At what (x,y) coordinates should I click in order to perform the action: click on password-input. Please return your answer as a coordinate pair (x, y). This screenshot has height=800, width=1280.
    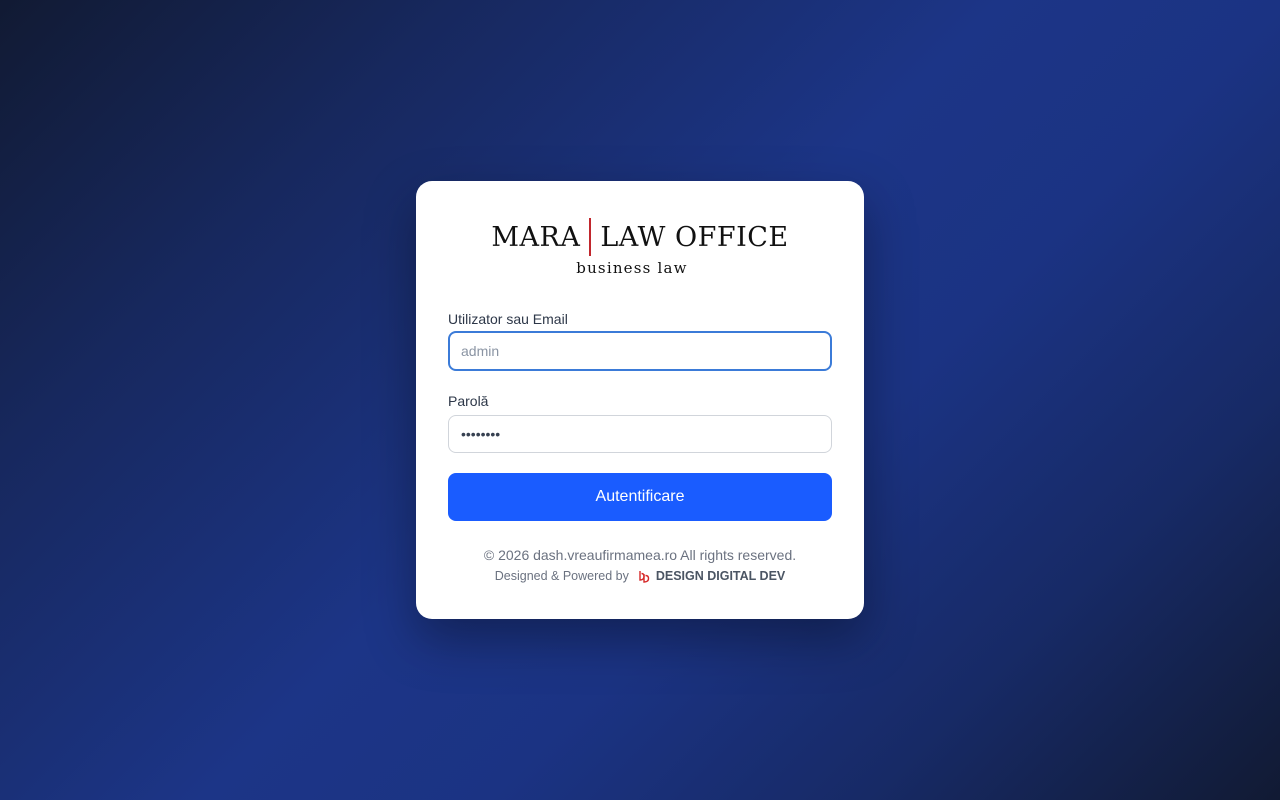
    Looking at the image, I should click on (640, 434).